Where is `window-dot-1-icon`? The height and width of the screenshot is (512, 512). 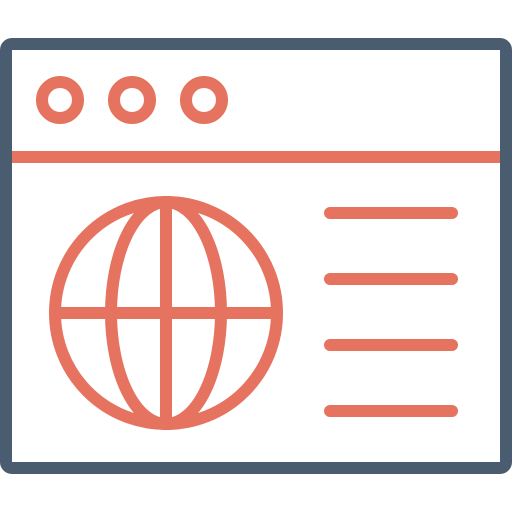
window-dot-1-icon is located at coordinates (60, 100).